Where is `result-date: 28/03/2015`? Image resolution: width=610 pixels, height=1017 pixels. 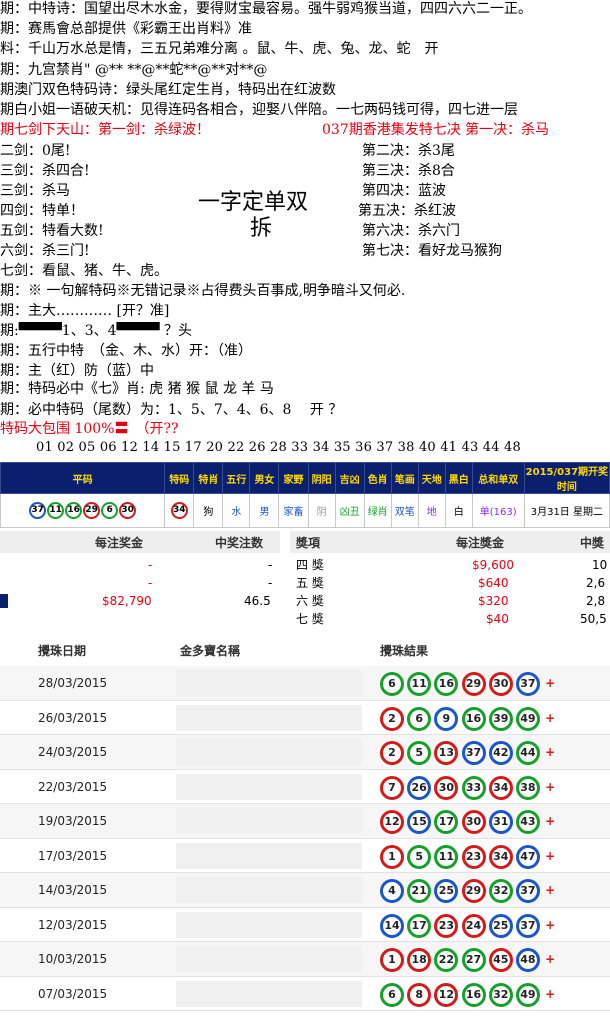 result-date: 28/03/2015 is located at coordinates (73, 683).